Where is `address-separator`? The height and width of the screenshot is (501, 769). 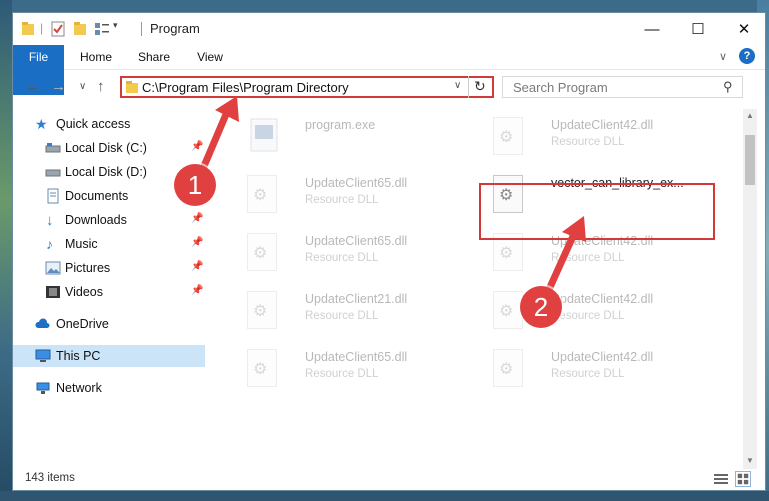 address-separator is located at coordinates (468, 87).